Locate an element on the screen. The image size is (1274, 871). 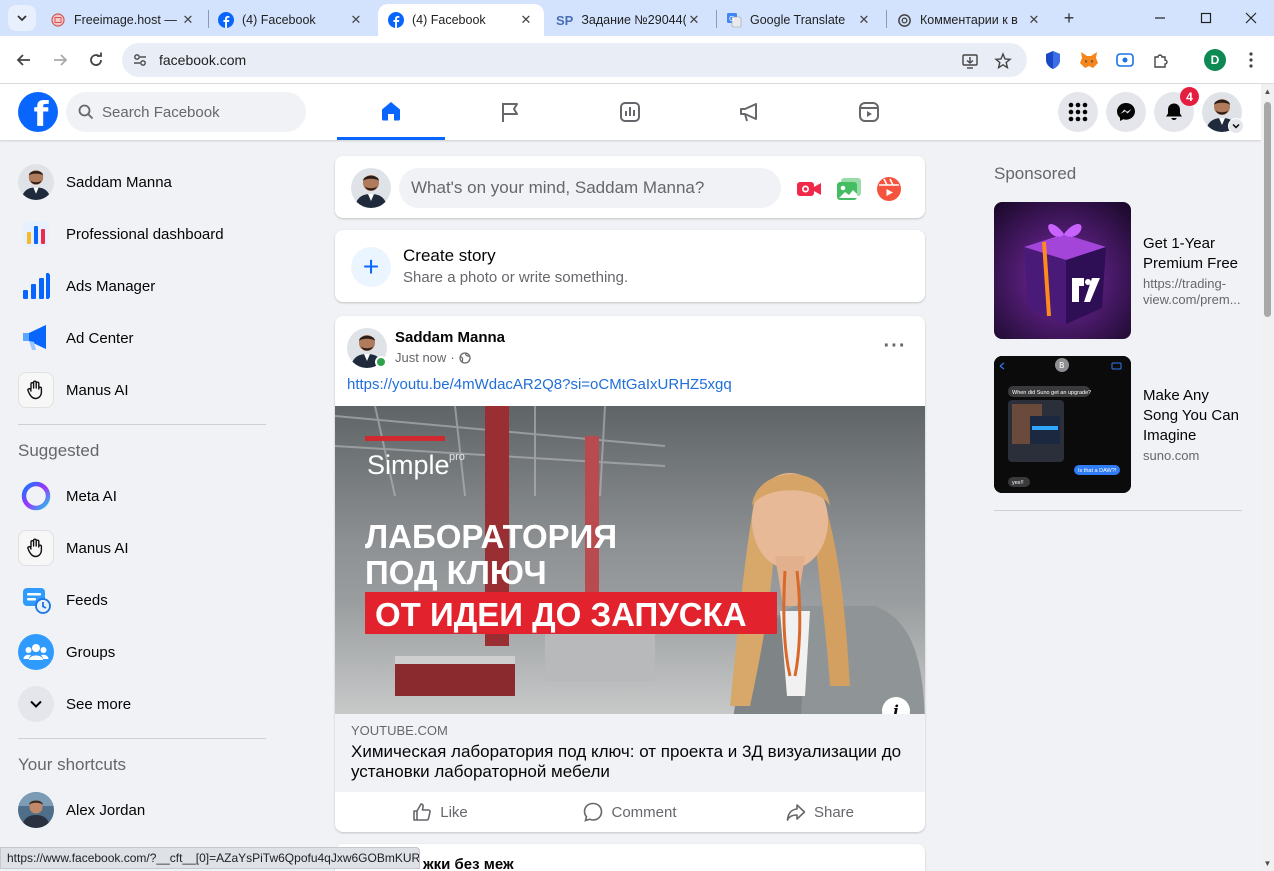
avatar is located at coordinates (371, 188).